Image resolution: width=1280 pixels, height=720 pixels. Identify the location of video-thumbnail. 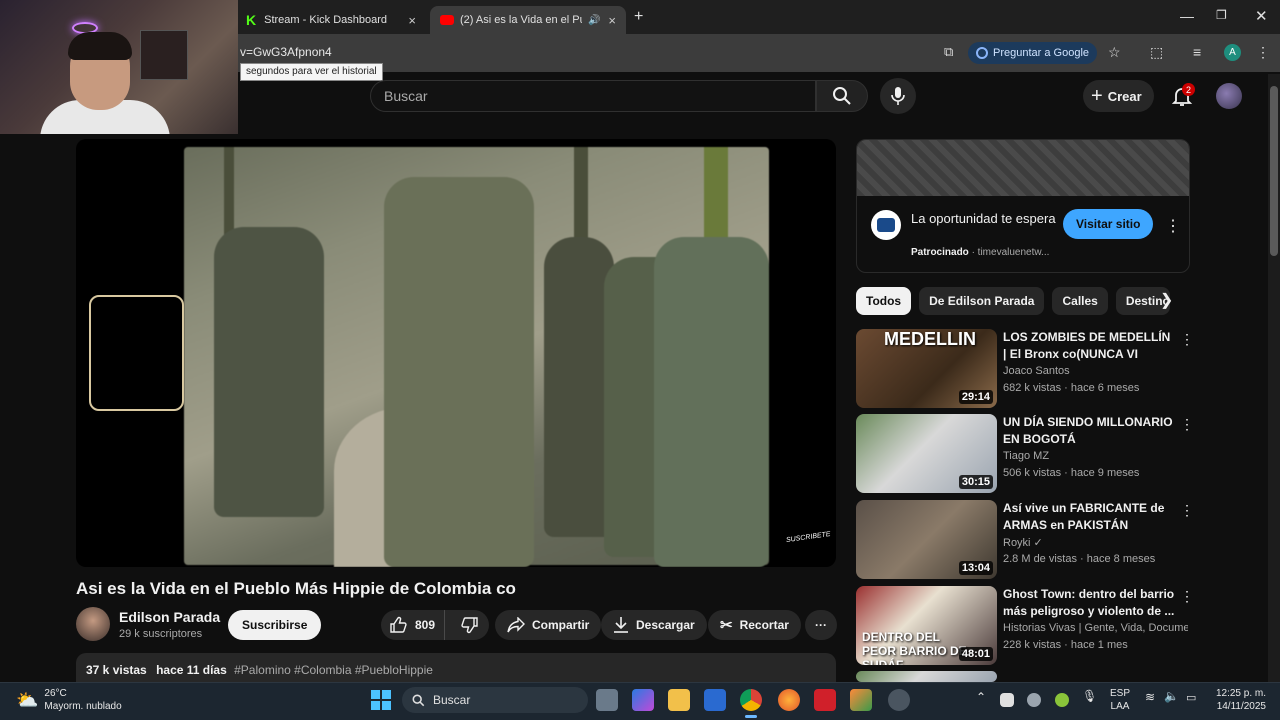
(926, 676).